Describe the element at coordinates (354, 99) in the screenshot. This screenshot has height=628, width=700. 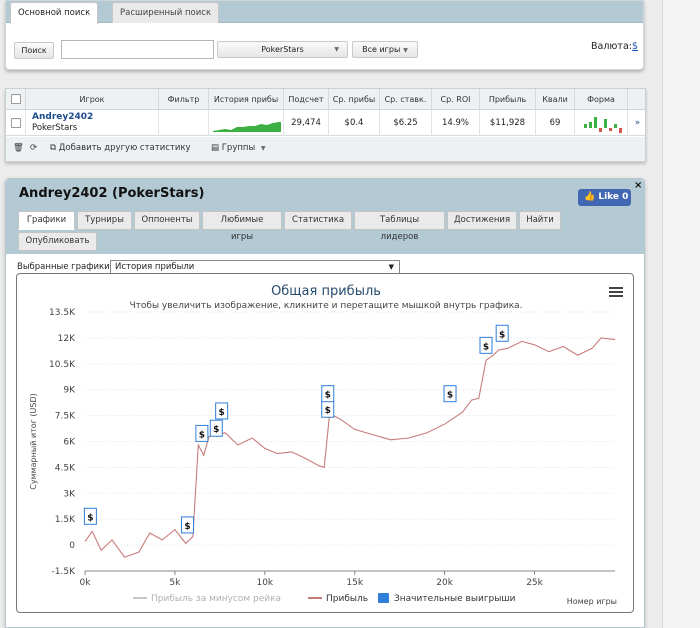
I see `header-avg-profit: Ср. прибы` at that location.